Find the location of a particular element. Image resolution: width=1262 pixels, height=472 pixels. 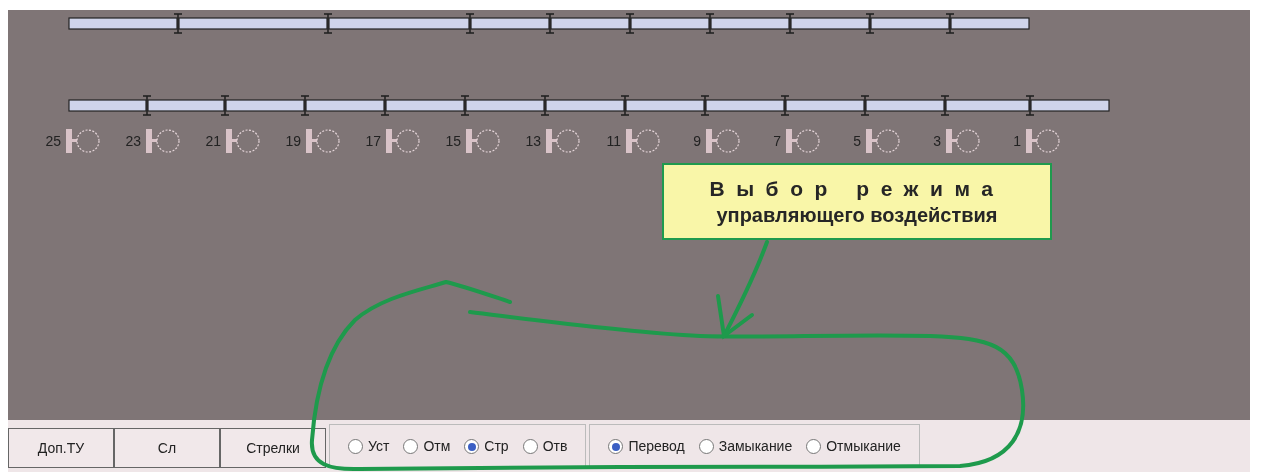

signal-number: 13 is located at coordinates (532, 141).